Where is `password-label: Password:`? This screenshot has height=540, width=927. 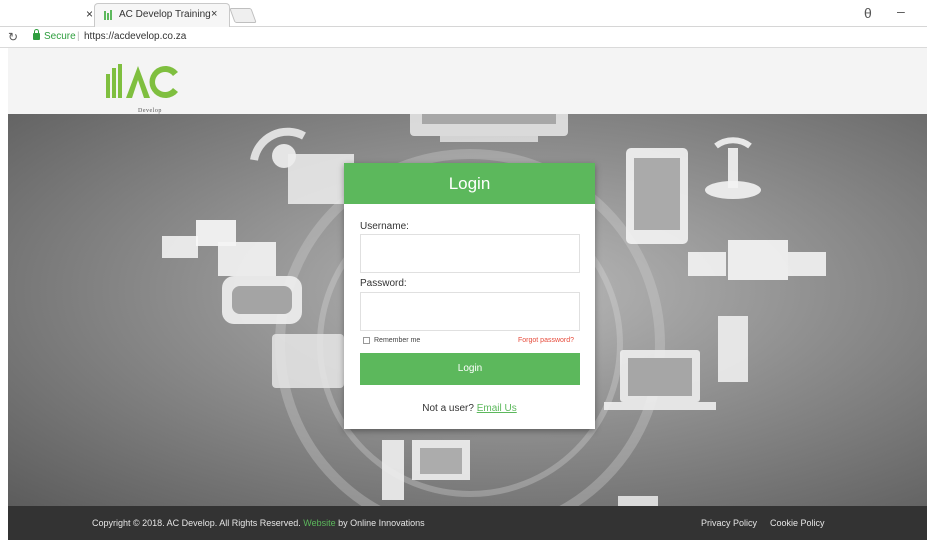 password-label: Password: is located at coordinates (383, 283).